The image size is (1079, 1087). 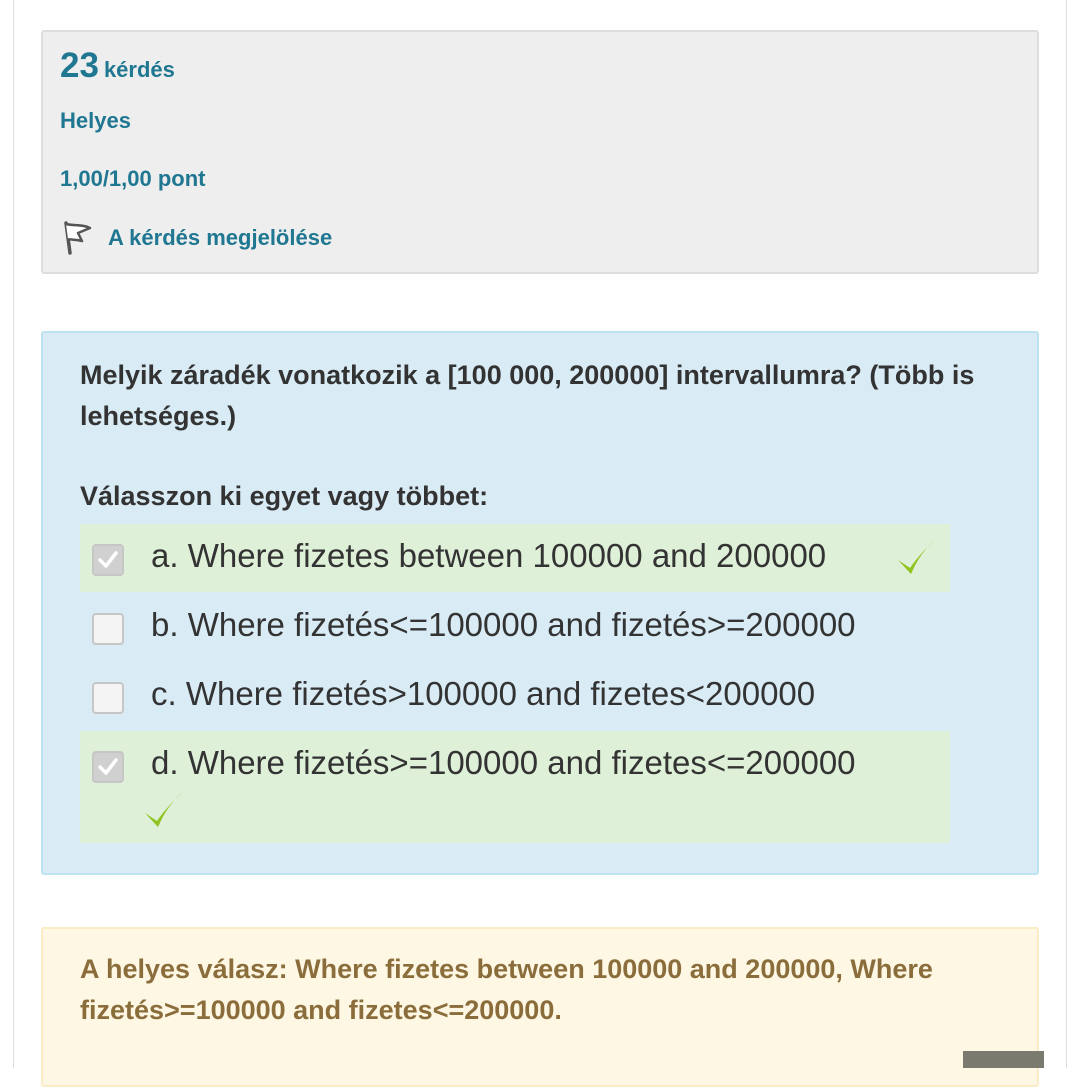 What do you see at coordinates (139, 69) in the screenshot?
I see `question-number-label: kérdés` at bounding box center [139, 69].